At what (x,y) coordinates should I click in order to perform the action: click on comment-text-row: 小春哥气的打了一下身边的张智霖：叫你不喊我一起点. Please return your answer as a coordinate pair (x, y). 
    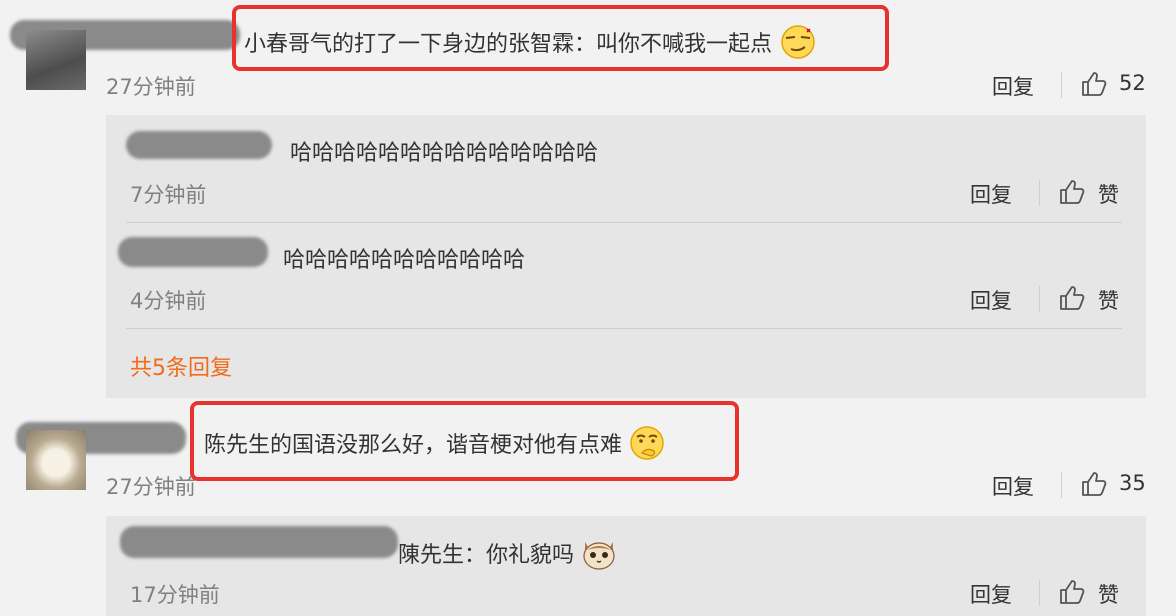
    Looking at the image, I should click on (530, 45).